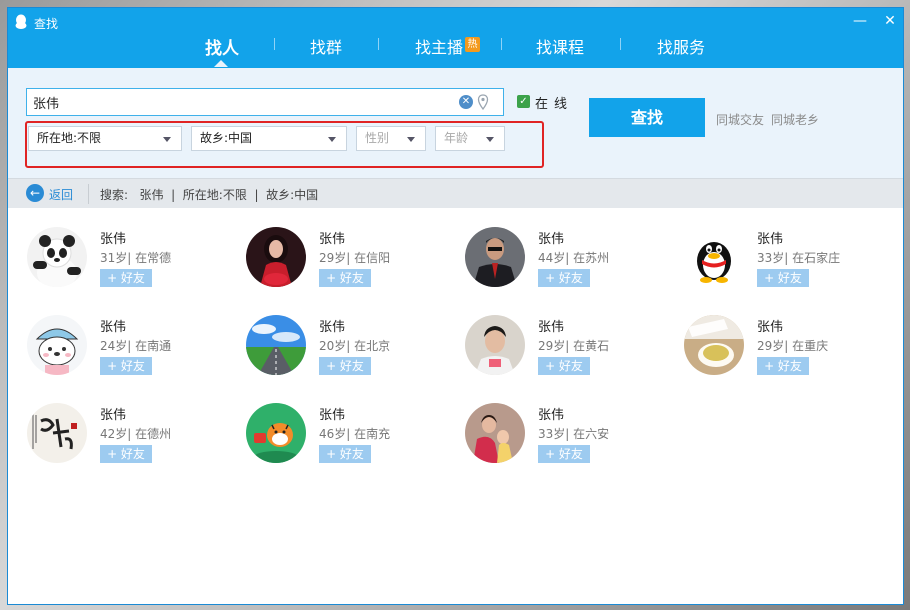  Describe the element at coordinates (681, 46) in the screenshot. I see `tab-find-services: 找服务` at that location.